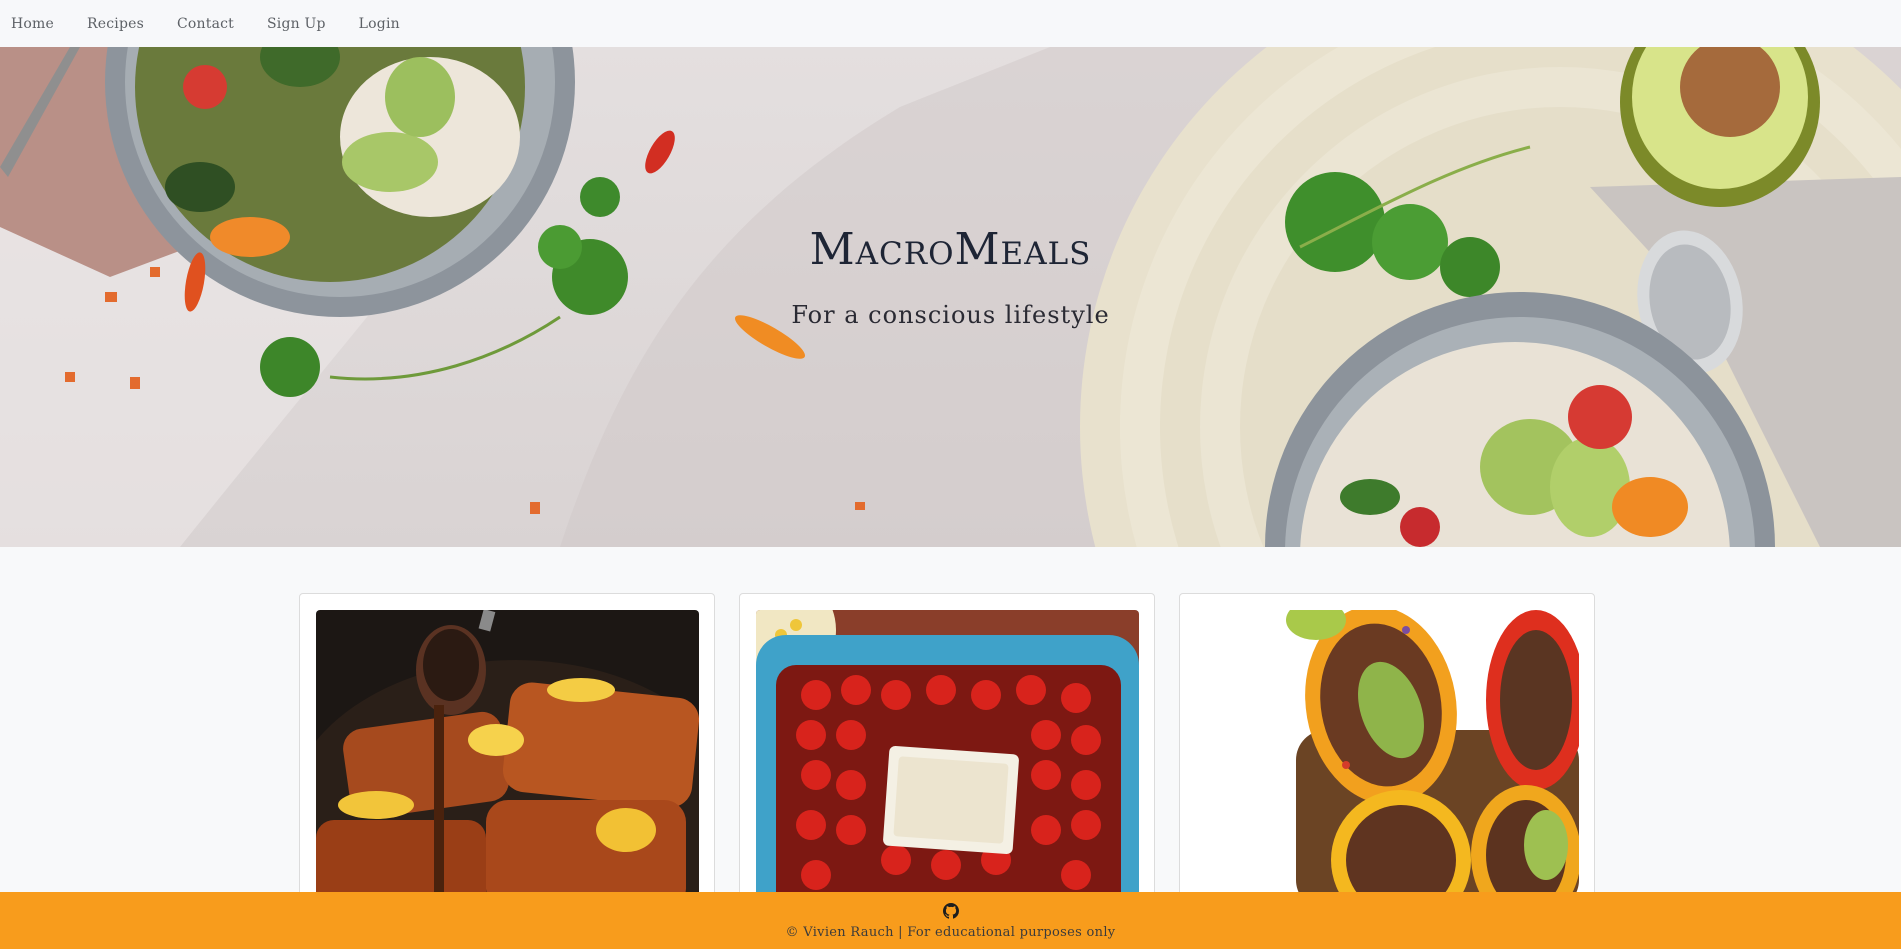 The width and height of the screenshot is (1901, 949). Describe the element at coordinates (507, 760) in the screenshot. I see `salmon-dish-image` at that location.